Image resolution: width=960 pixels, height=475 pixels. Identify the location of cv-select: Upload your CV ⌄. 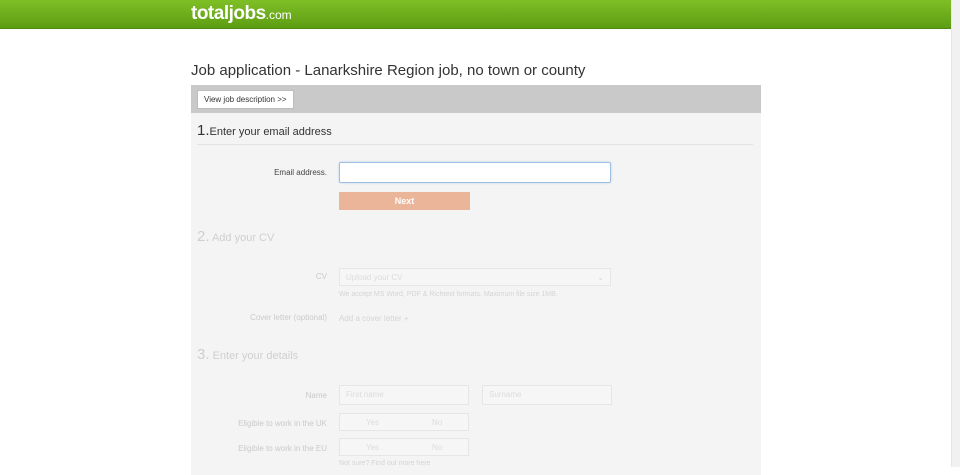
(475, 277).